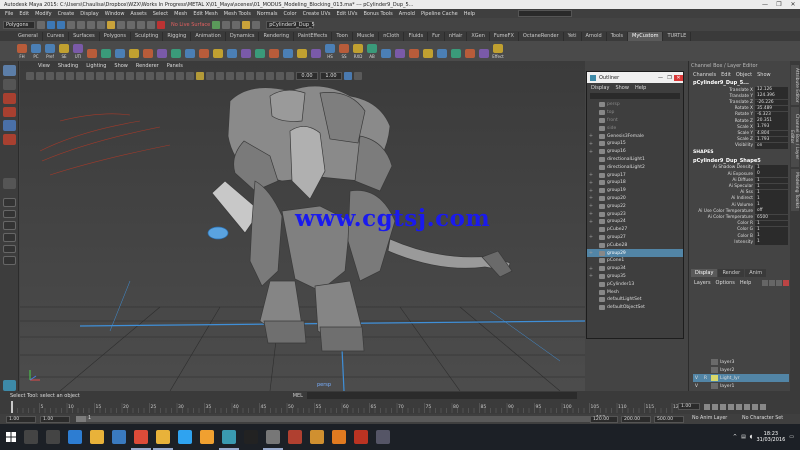 The width and height of the screenshot is (800, 450). I want to click on menu-window: Window, so click(115, 14).